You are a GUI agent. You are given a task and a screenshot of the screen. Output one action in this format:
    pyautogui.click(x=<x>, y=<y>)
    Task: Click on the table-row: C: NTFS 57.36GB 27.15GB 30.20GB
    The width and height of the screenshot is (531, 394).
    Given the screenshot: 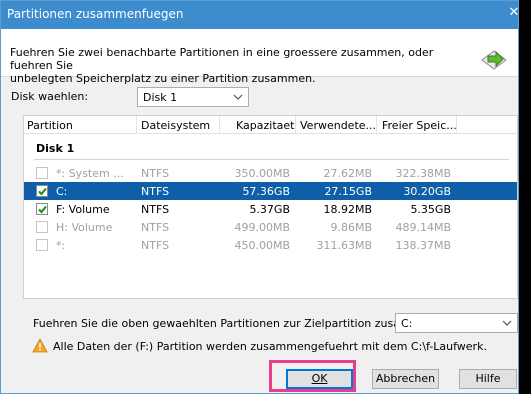 What is the action you would take?
    pyautogui.click(x=270, y=191)
    